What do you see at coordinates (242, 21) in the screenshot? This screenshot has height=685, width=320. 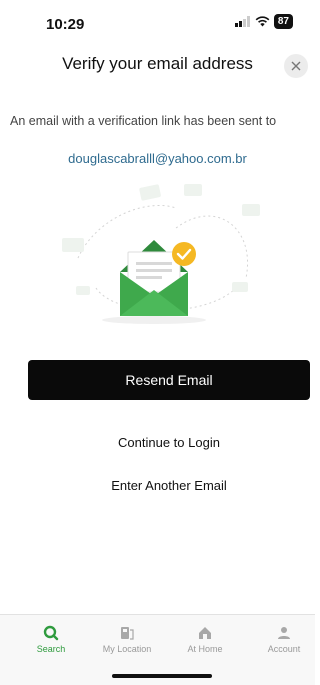 I see `signal-icon` at bounding box center [242, 21].